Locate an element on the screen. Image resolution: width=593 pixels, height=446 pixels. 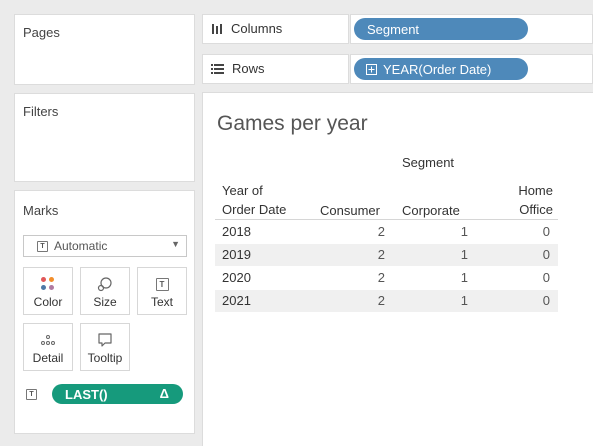
col-header-home-office: Home Office is located at coordinates (535, 200).